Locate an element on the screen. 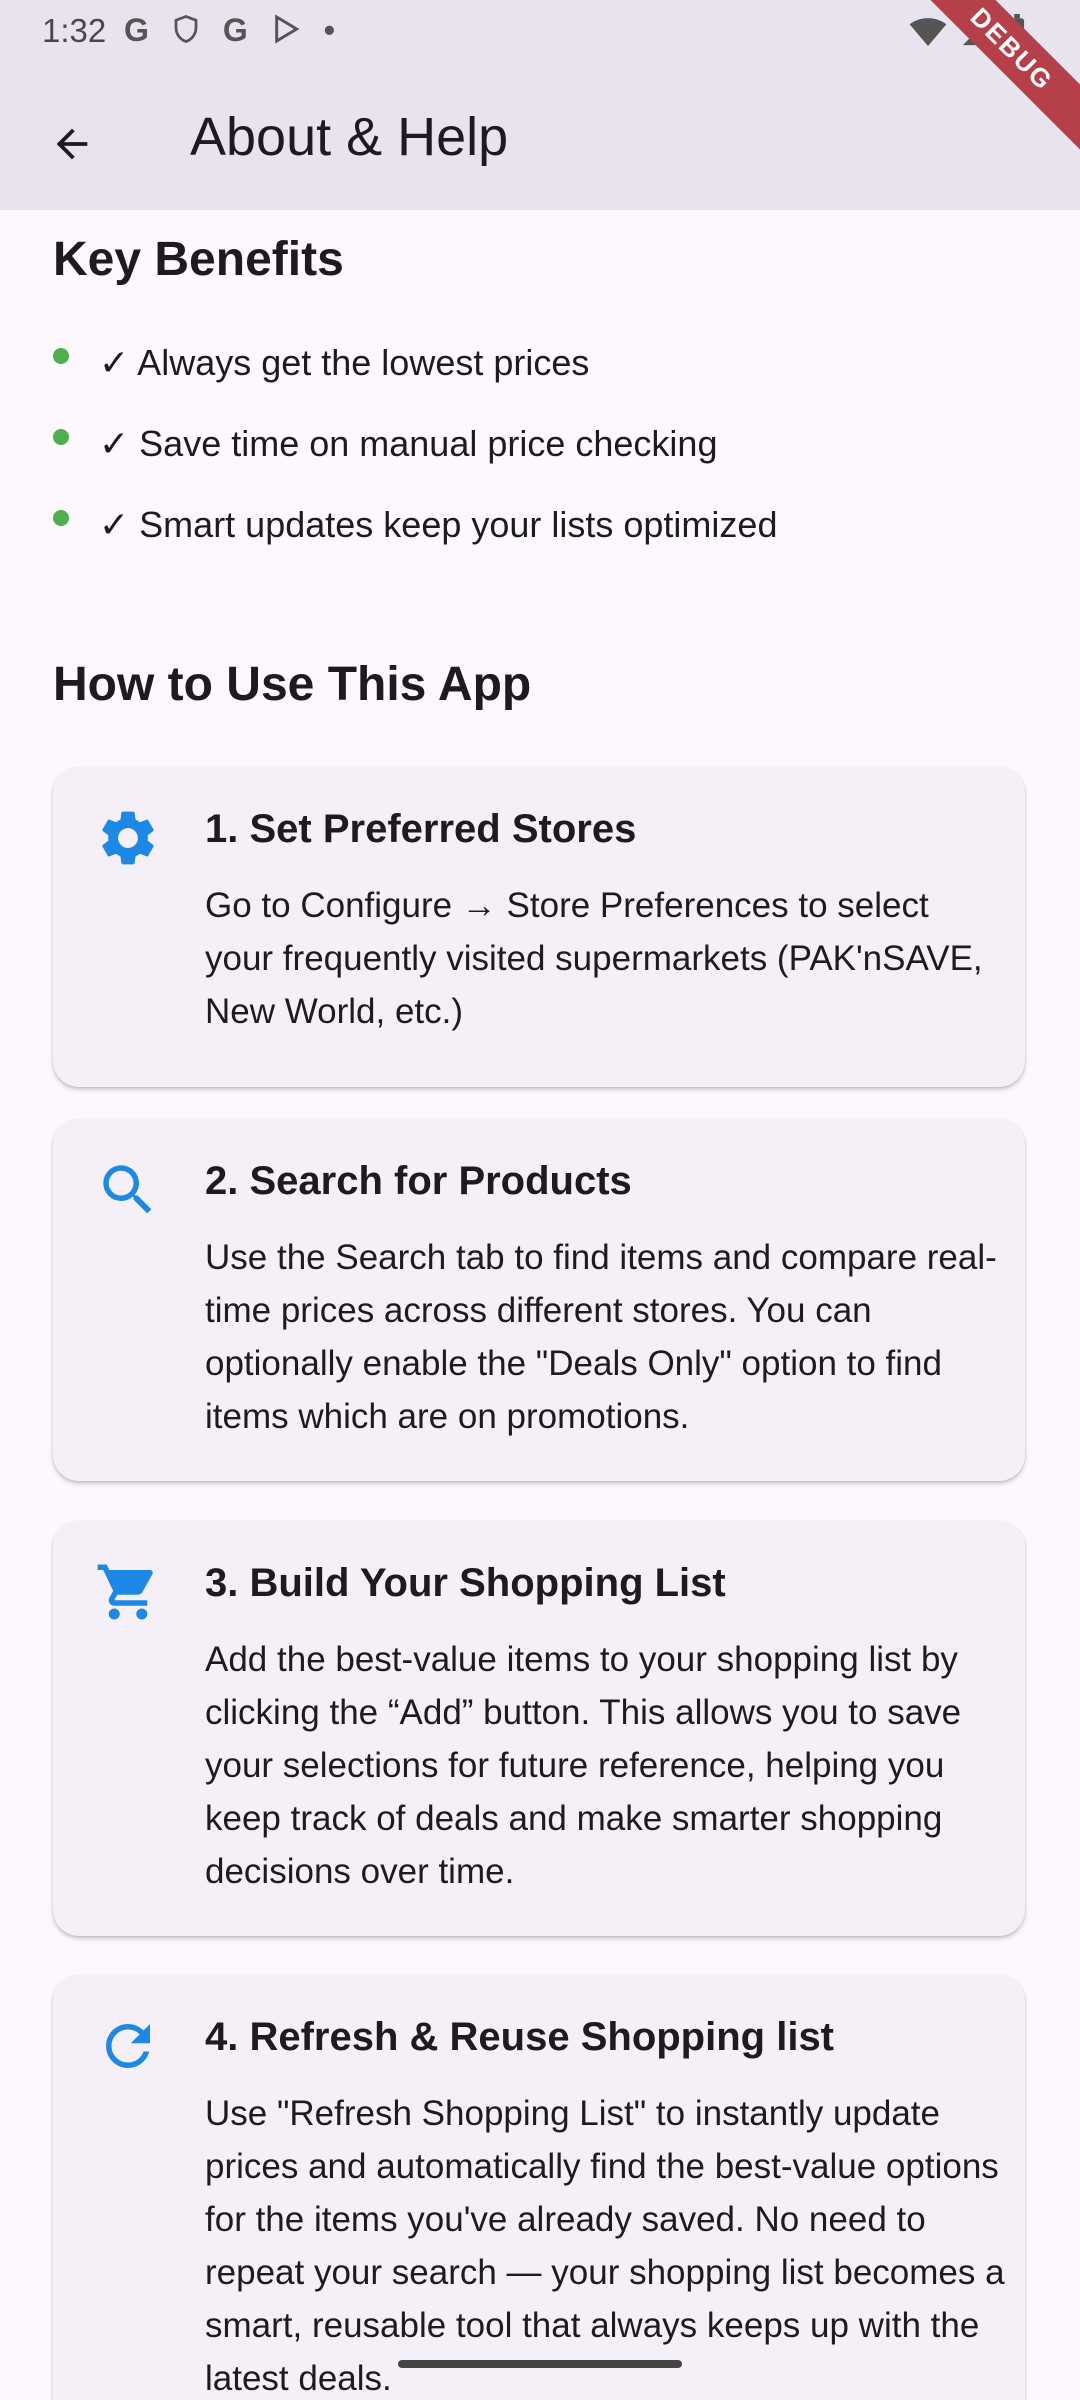 The height and width of the screenshot is (2400, 1080). play-icon is located at coordinates (287, 29).